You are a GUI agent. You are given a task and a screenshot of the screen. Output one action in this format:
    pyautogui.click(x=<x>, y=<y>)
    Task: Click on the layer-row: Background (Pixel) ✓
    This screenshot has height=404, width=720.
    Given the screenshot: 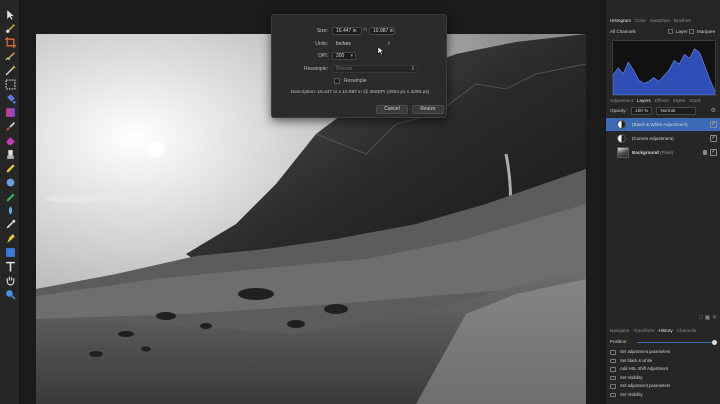 What is the action you would take?
    pyautogui.click(x=663, y=152)
    